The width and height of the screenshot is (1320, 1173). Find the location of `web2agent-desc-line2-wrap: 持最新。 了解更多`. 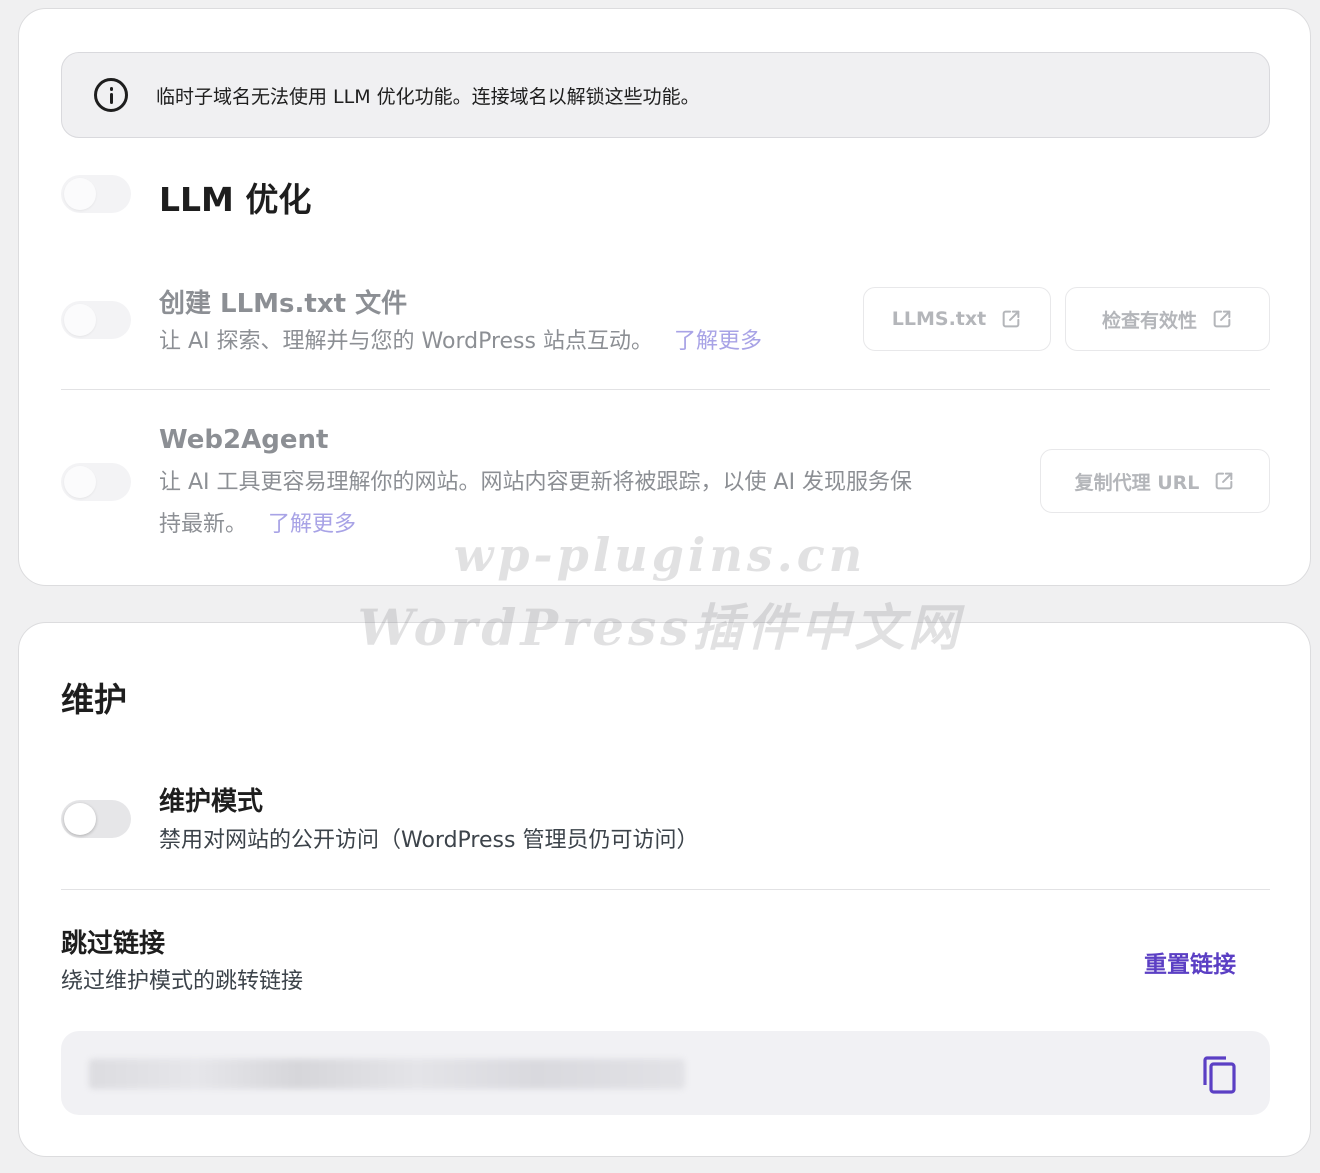

web2agent-desc-line2-wrap: 持最新。 了解更多 is located at coordinates (589, 525).